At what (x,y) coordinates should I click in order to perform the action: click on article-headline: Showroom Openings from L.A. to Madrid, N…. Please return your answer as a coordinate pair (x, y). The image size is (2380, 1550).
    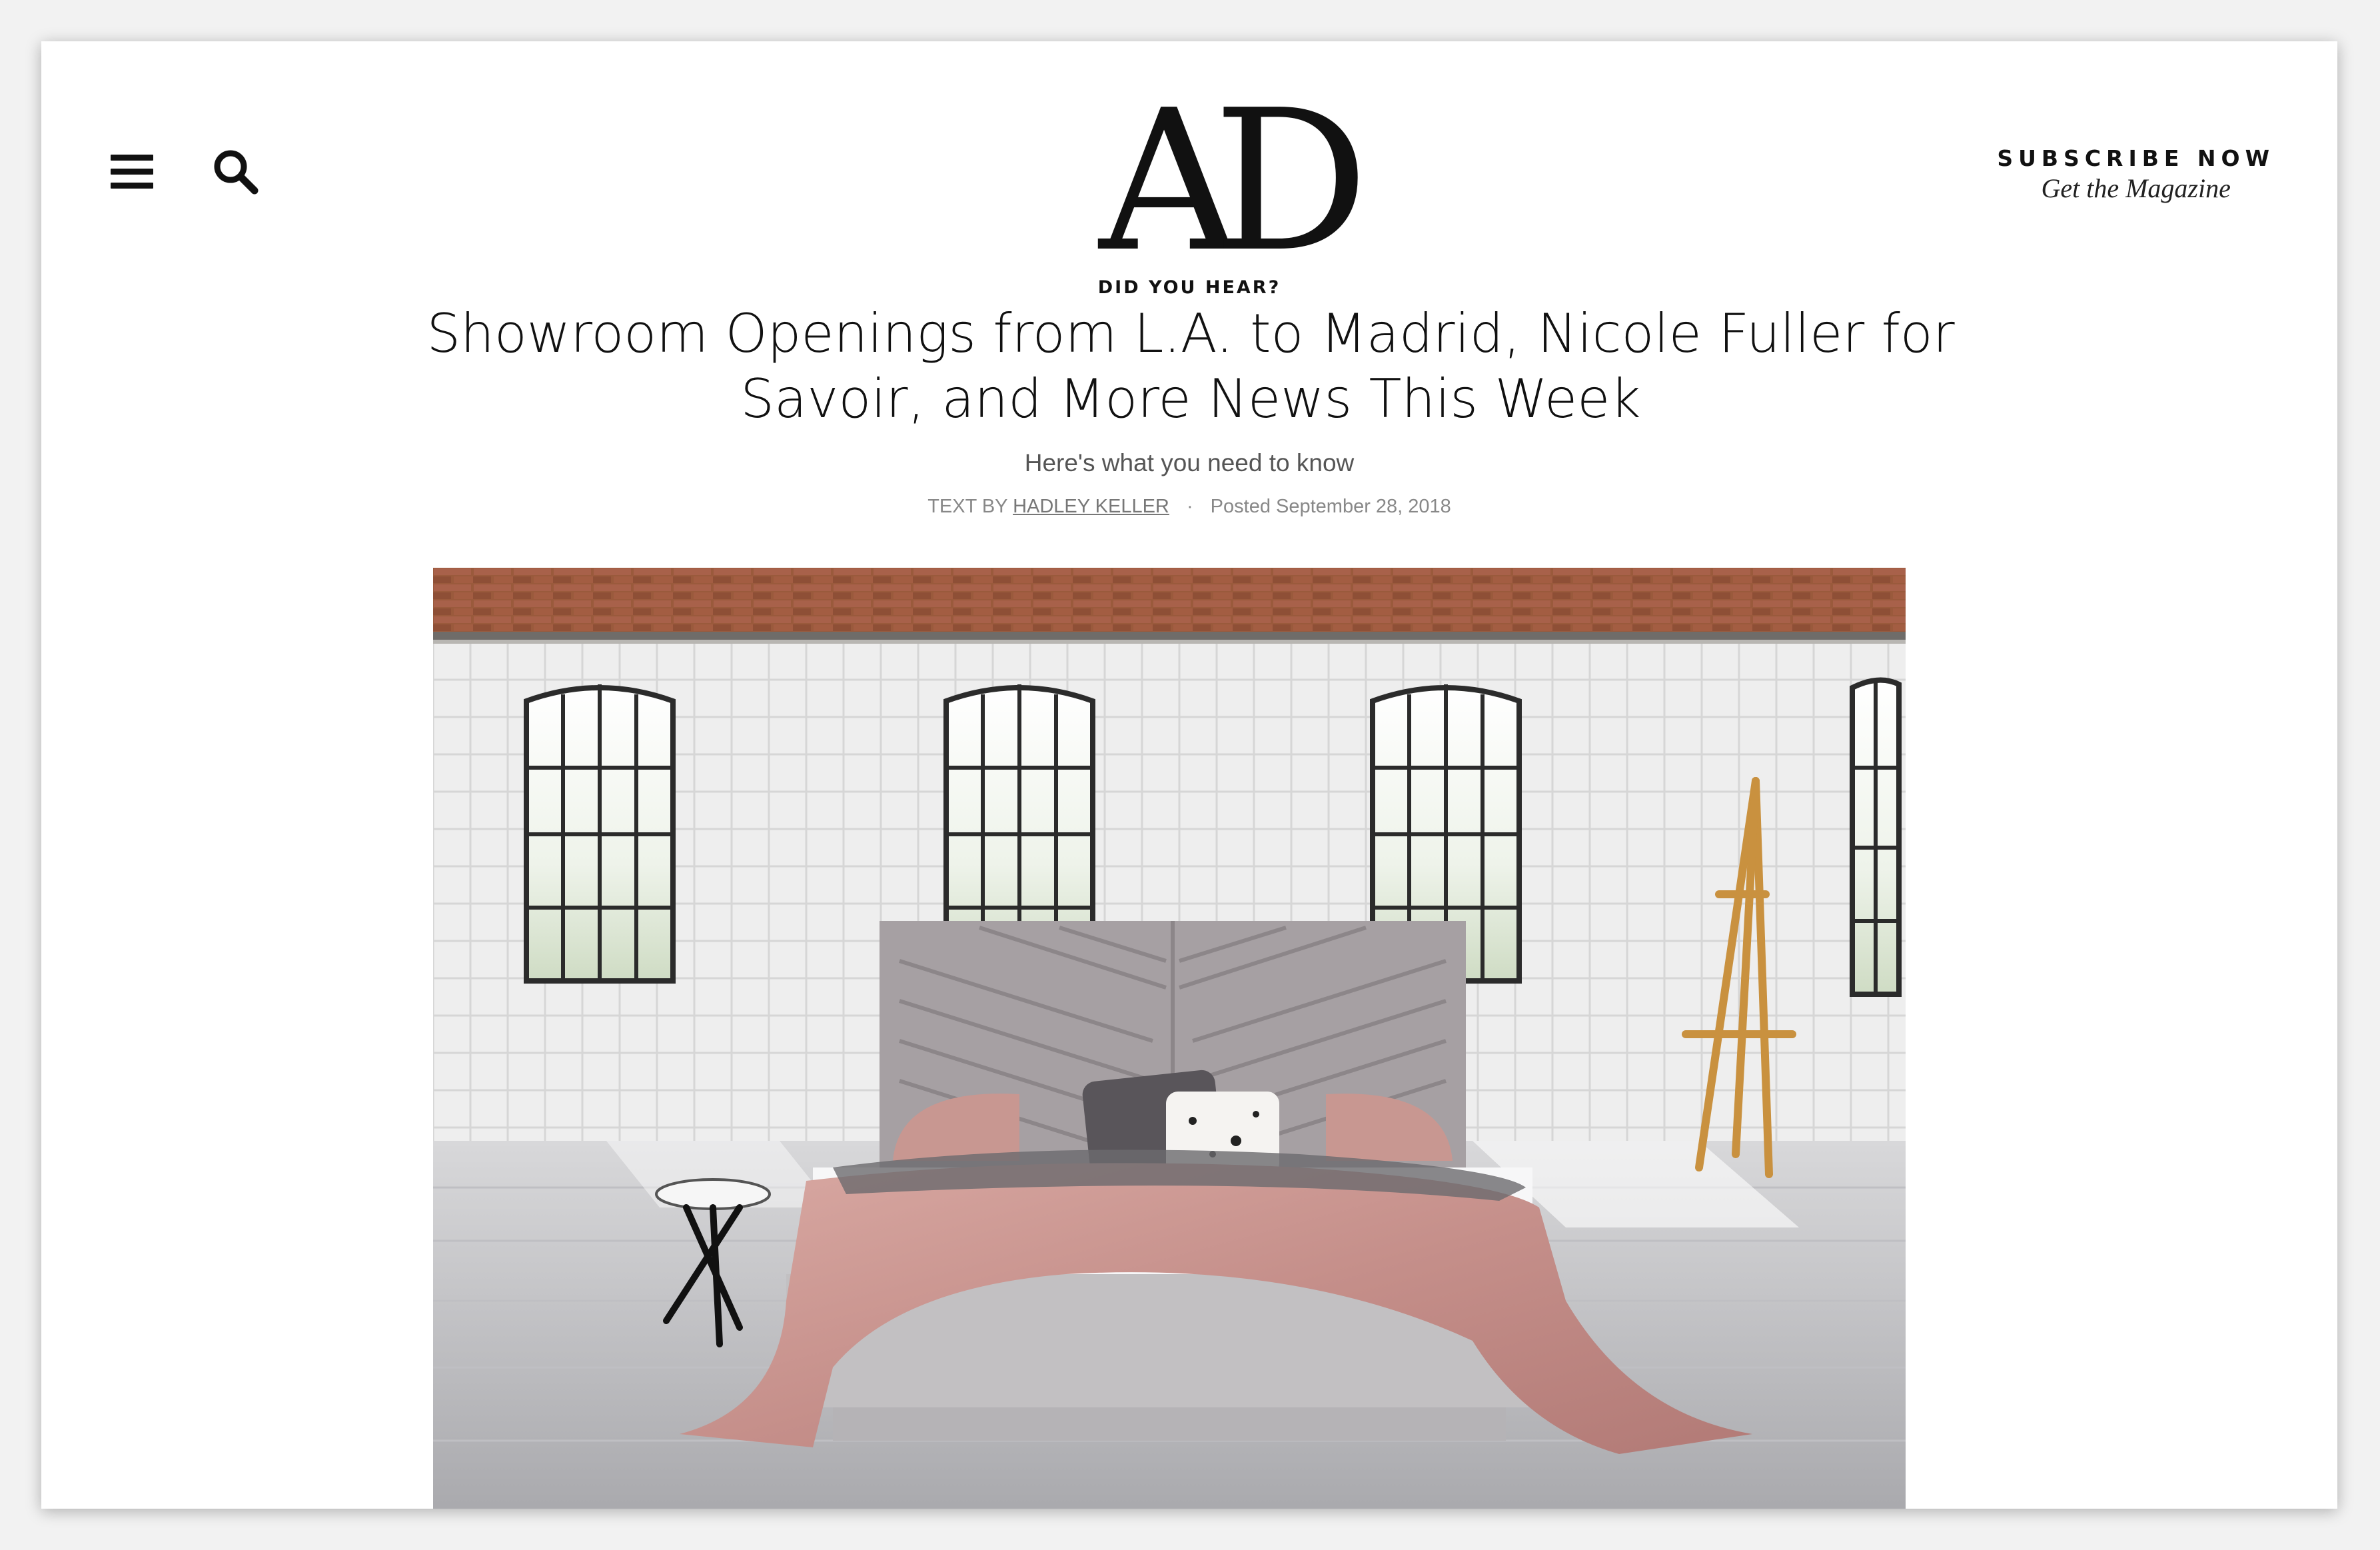
    Looking at the image, I should click on (1190, 366).